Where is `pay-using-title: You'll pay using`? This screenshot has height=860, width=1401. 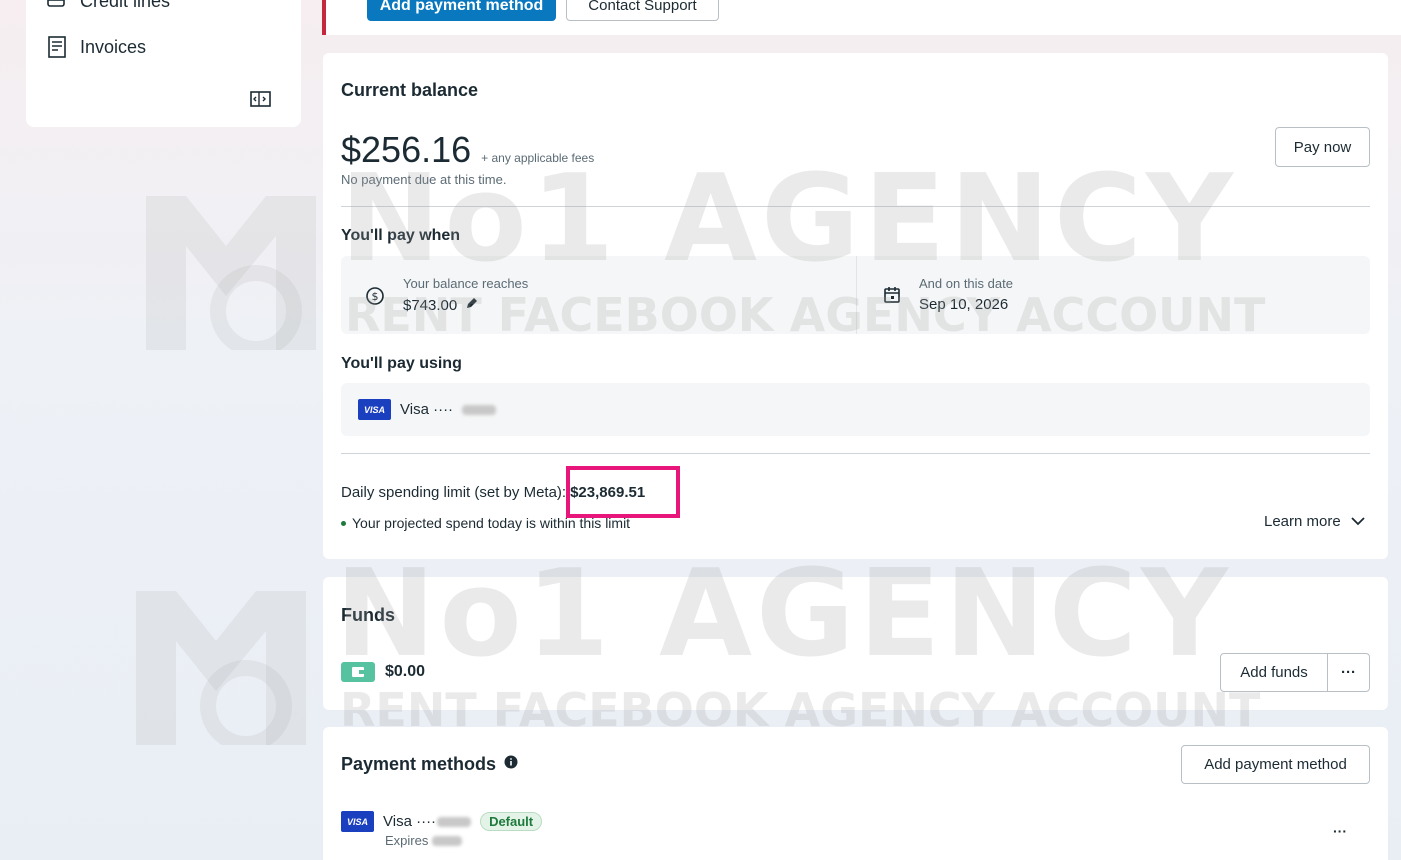 pay-using-title: You'll pay using is located at coordinates (401, 363).